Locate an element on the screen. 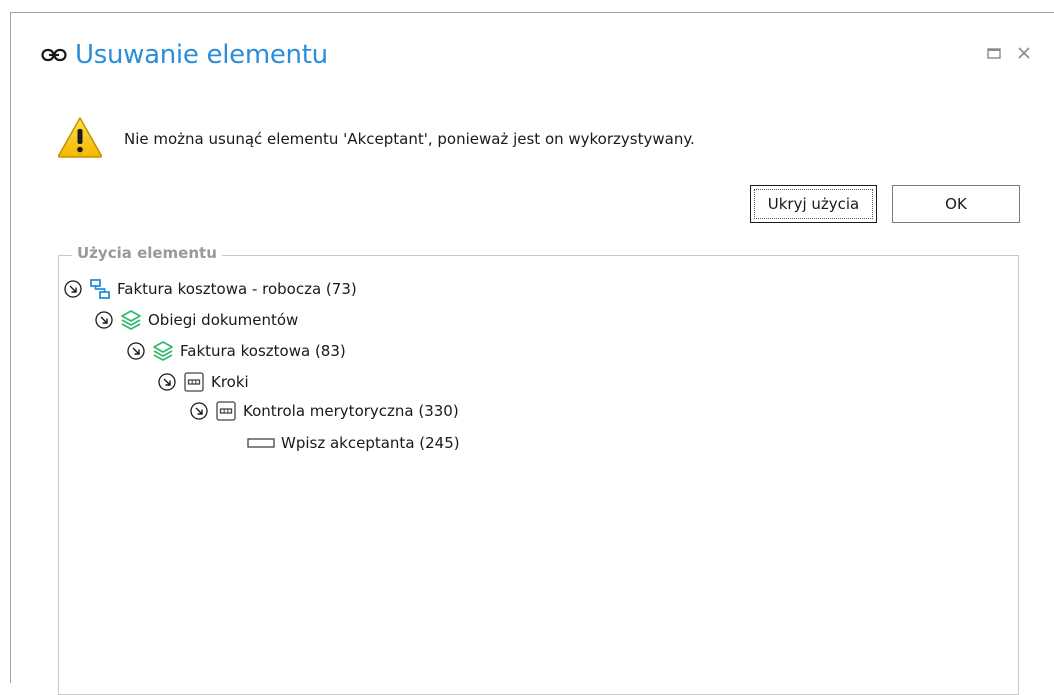  tree-item-label: Wpisz akceptanta (245) is located at coordinates (370, 443).